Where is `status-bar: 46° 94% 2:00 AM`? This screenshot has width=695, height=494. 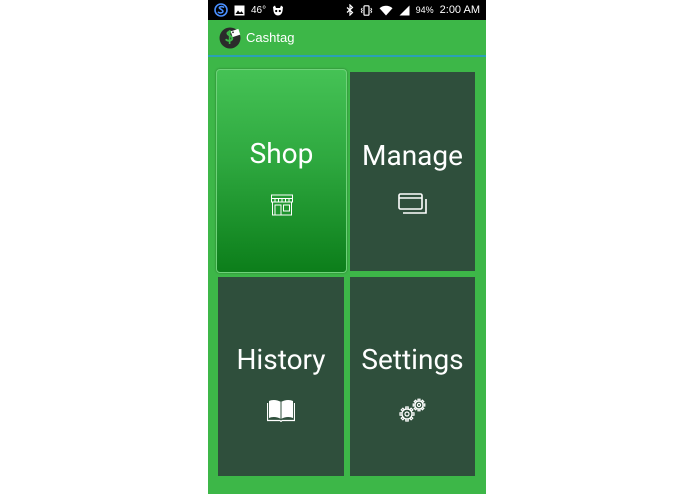 status-bar: 46° 94% 2:00 AM is located at coordinates (347, 10).